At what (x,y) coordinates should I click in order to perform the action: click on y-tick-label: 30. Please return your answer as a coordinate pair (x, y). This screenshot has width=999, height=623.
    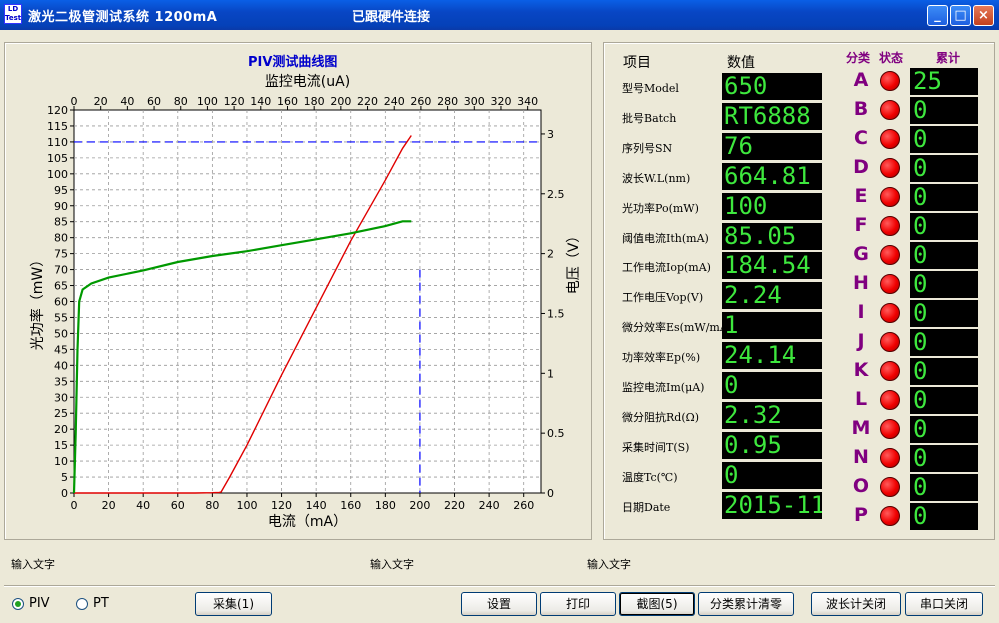
    Looking at the image, I should click on (61, 397).